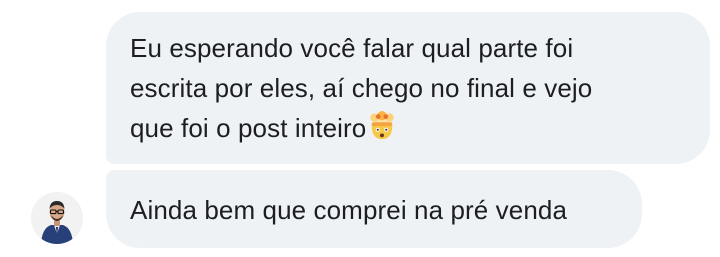 The height and width of the screenshot is (257, 720). I want to click on avatar, so click(57, 218).